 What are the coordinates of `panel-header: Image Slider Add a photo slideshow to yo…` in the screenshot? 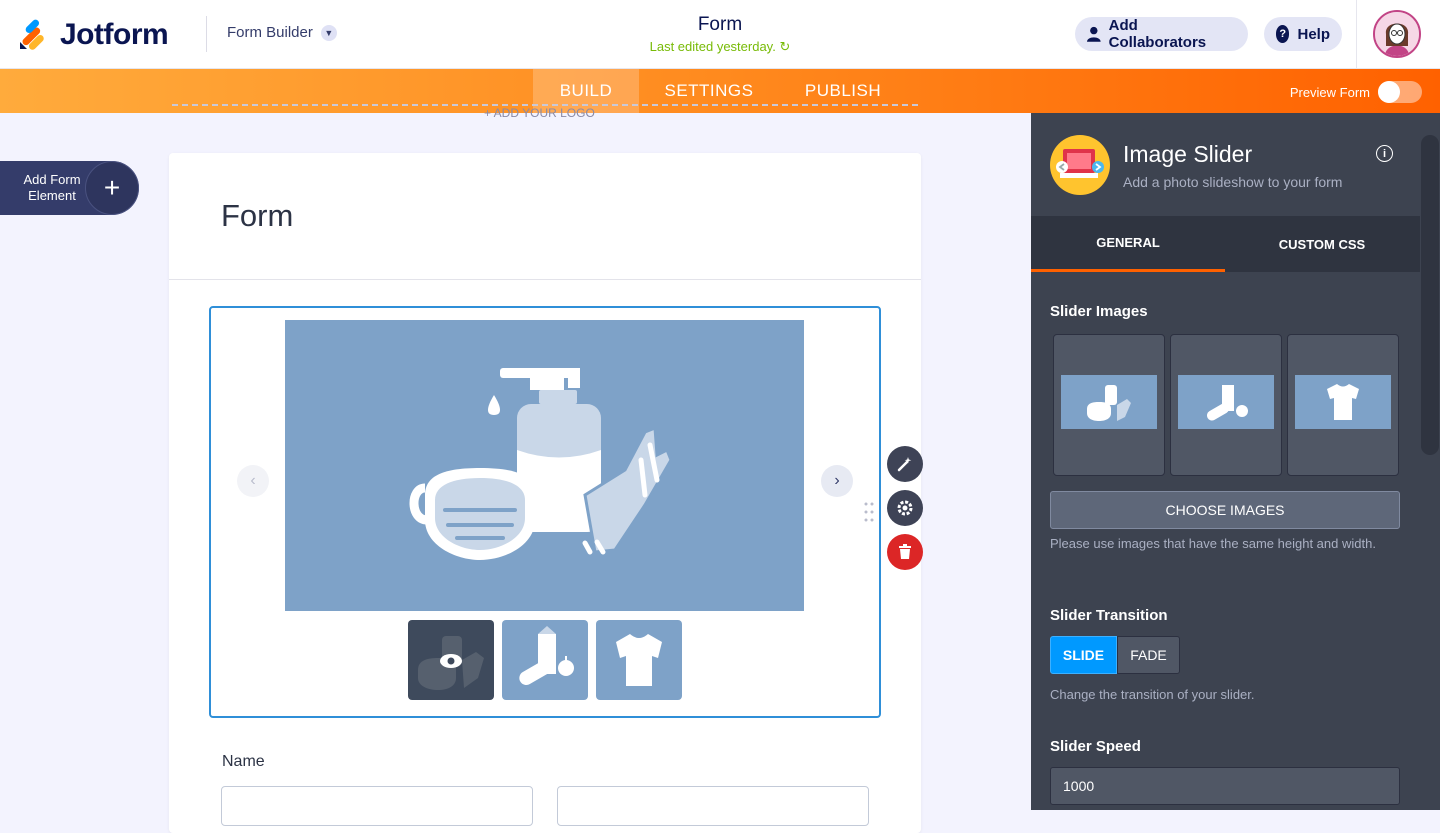 It's located at (1225, 164).